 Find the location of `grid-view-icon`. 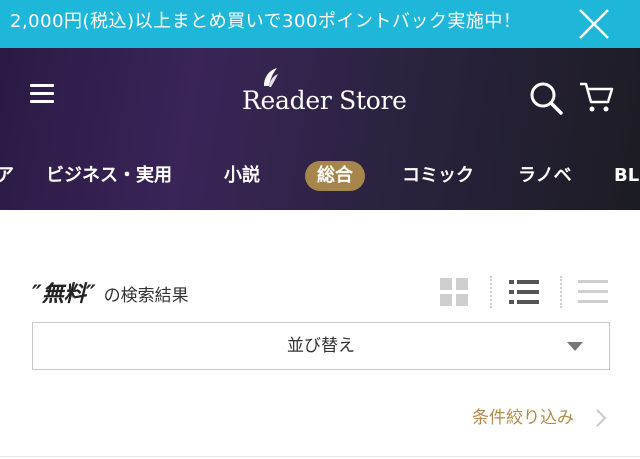

grid-view-icon is located at coordinates (454, 292).